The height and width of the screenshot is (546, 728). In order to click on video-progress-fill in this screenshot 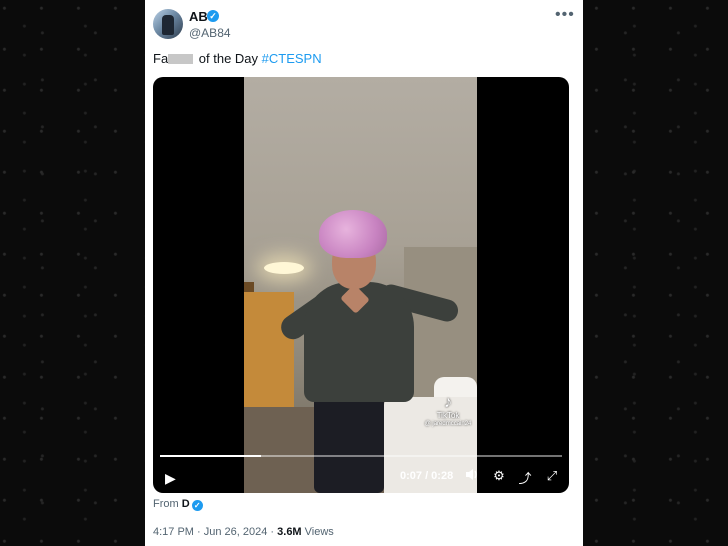, I will do `click(210, 456)`.